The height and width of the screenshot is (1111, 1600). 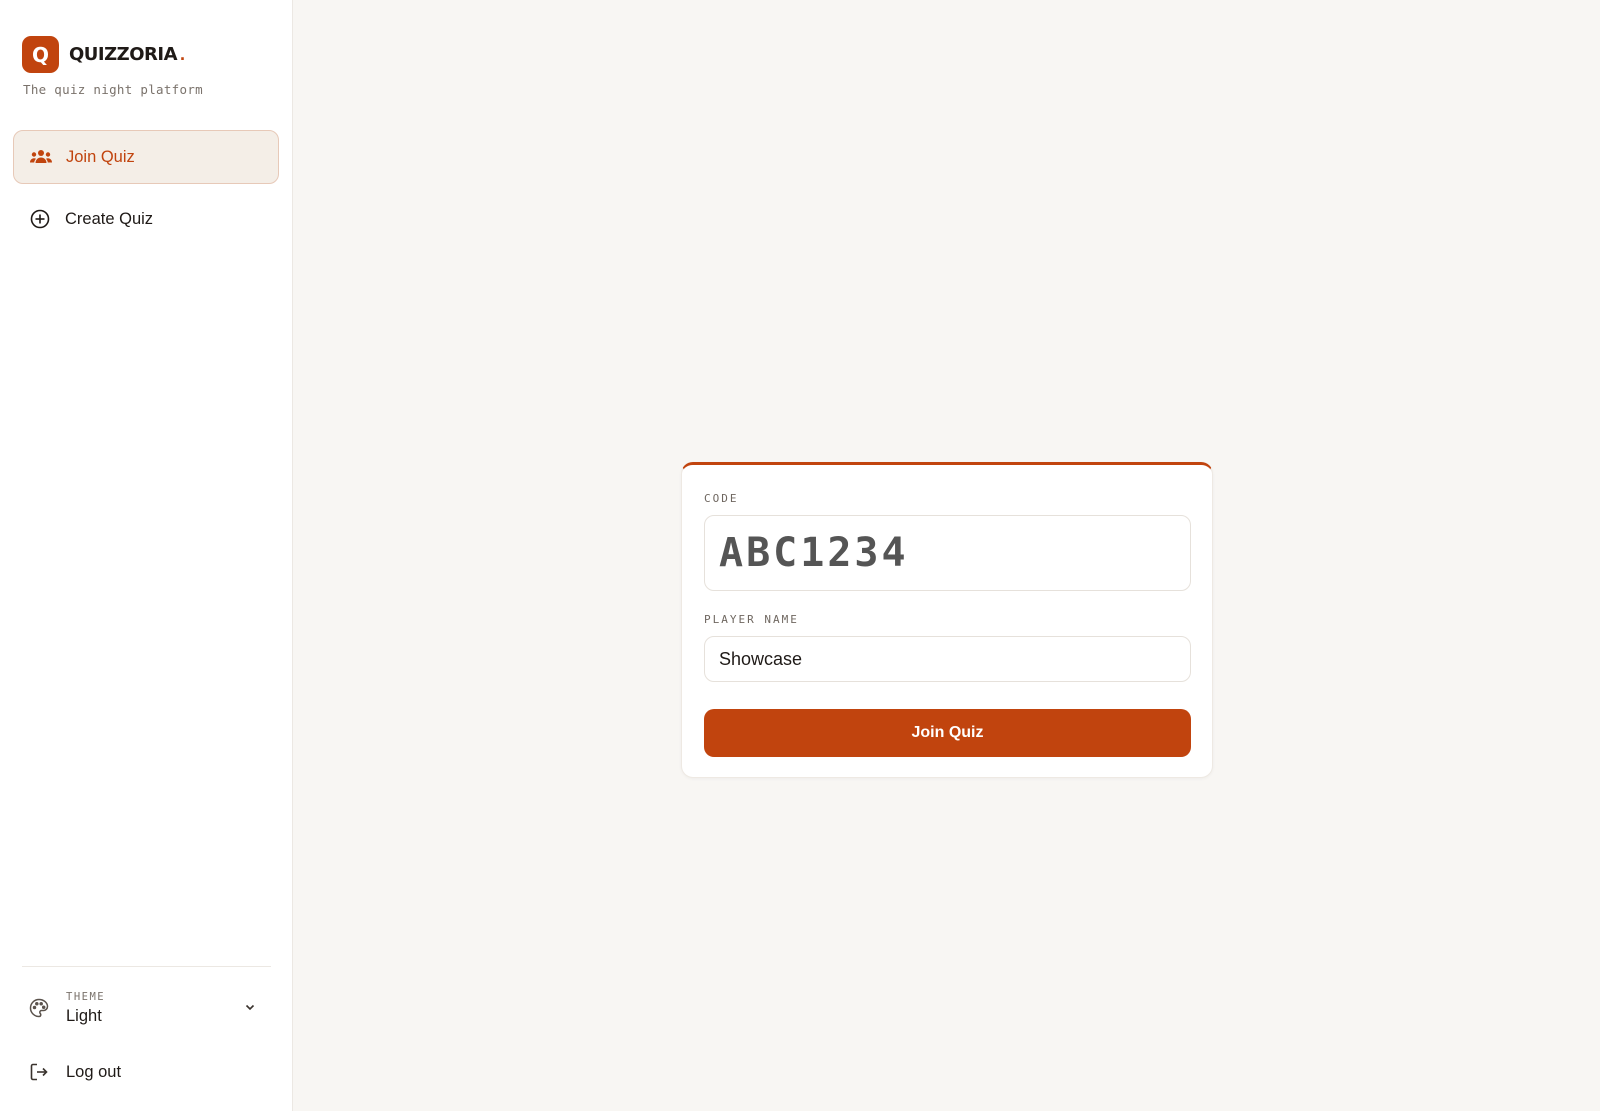 What do you see at coordinates (100, 156) in the screenshot?
I see `sidebar-item-label: Join Quiz` at bounding box center [100, 156].